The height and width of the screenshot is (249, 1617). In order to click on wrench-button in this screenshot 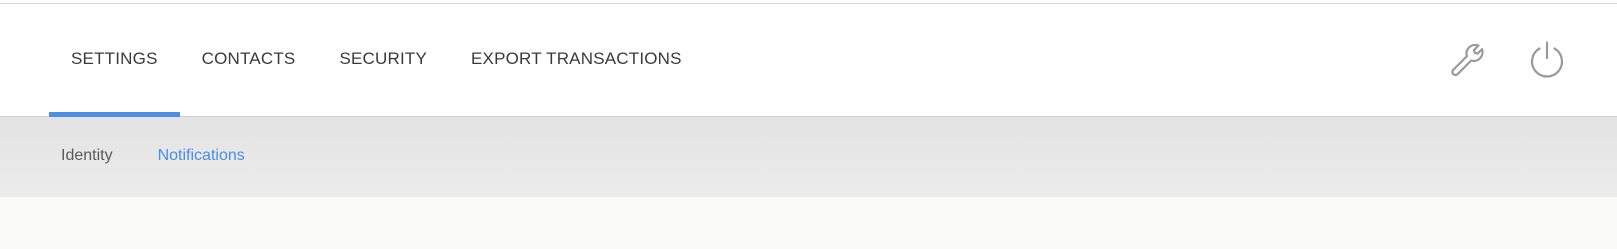, I will do `click(1467, 59)`.